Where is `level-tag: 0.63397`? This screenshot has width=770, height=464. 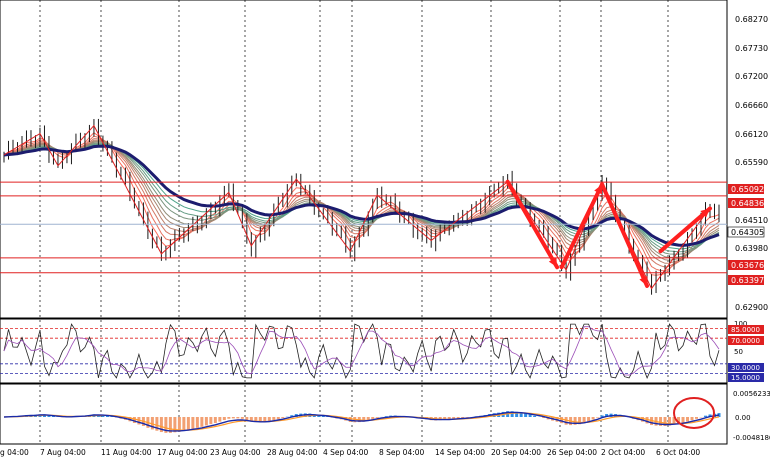 level-tag: 0.63397 is located at coordinates (747, 280).